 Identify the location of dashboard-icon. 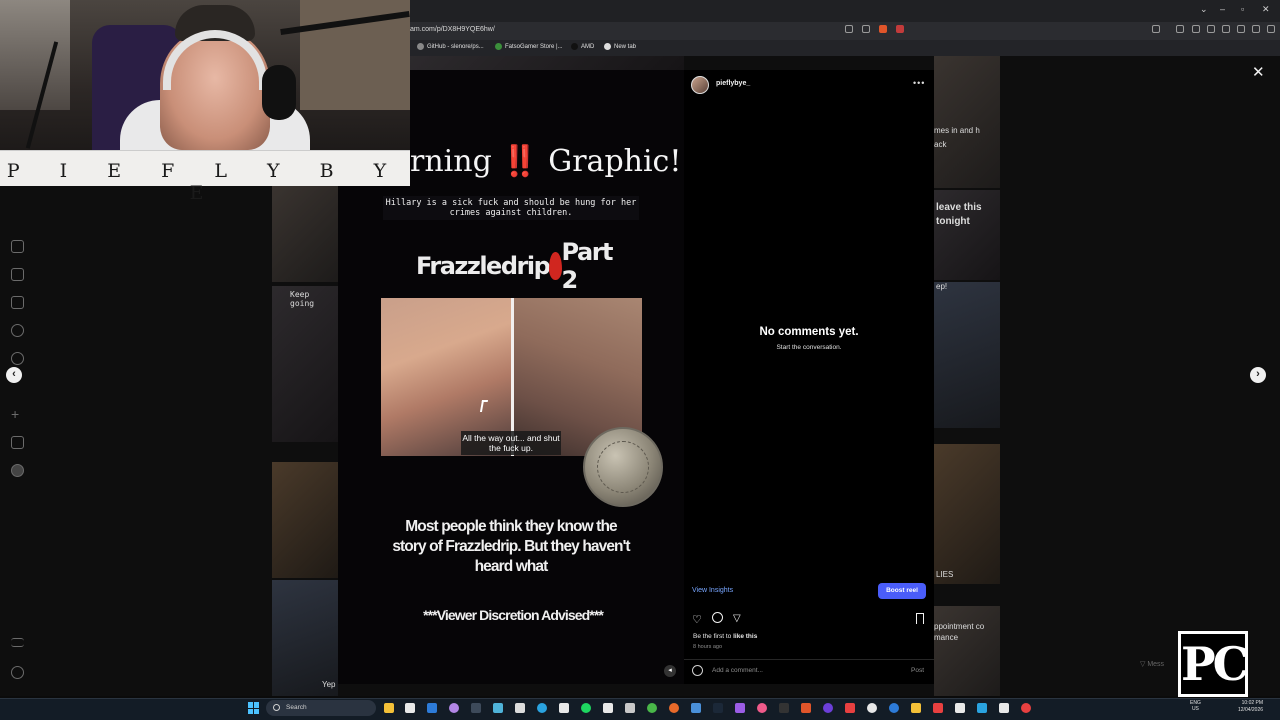
(17, 442).